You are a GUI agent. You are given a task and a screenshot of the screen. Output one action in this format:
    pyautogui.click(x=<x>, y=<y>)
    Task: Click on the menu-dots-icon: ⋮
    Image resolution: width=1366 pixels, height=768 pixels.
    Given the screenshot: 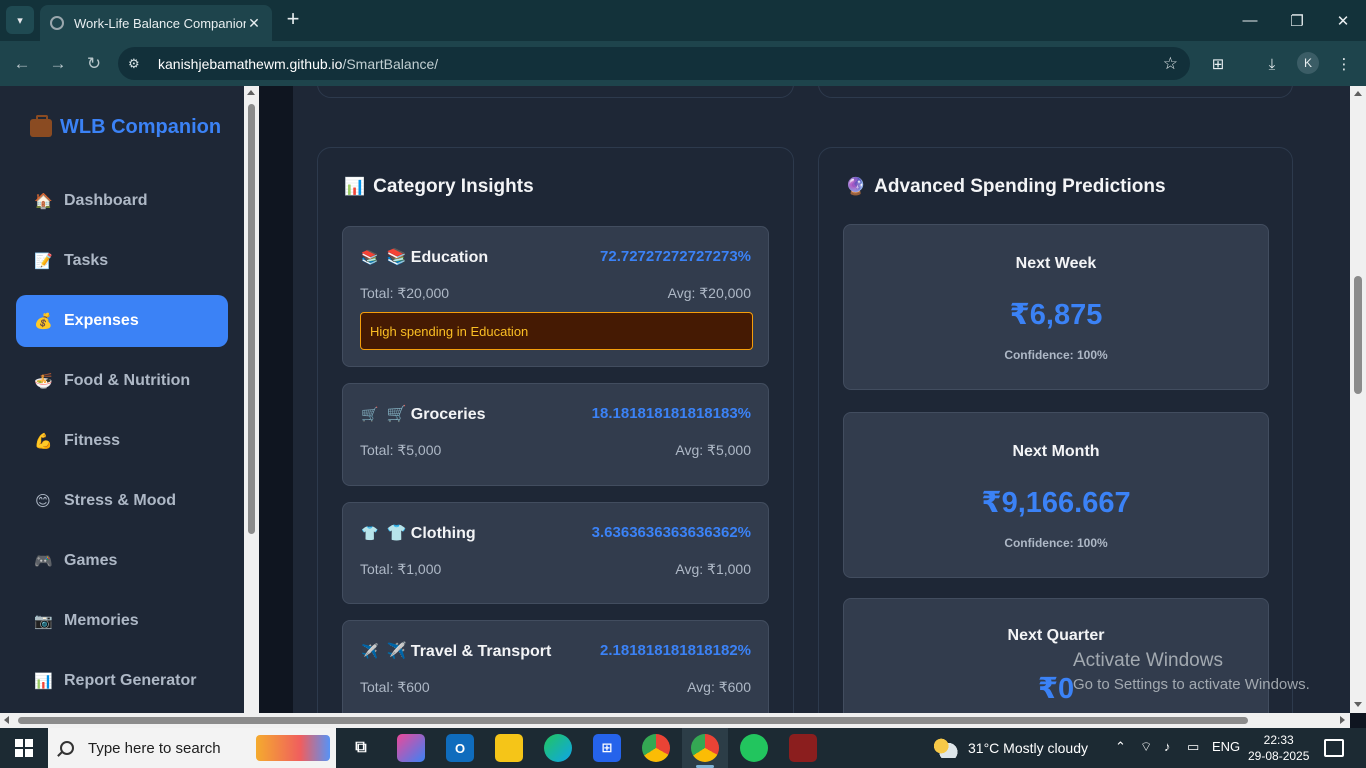 What is the action you would take?
    pyautogui.click(x=1344, y=64)
    